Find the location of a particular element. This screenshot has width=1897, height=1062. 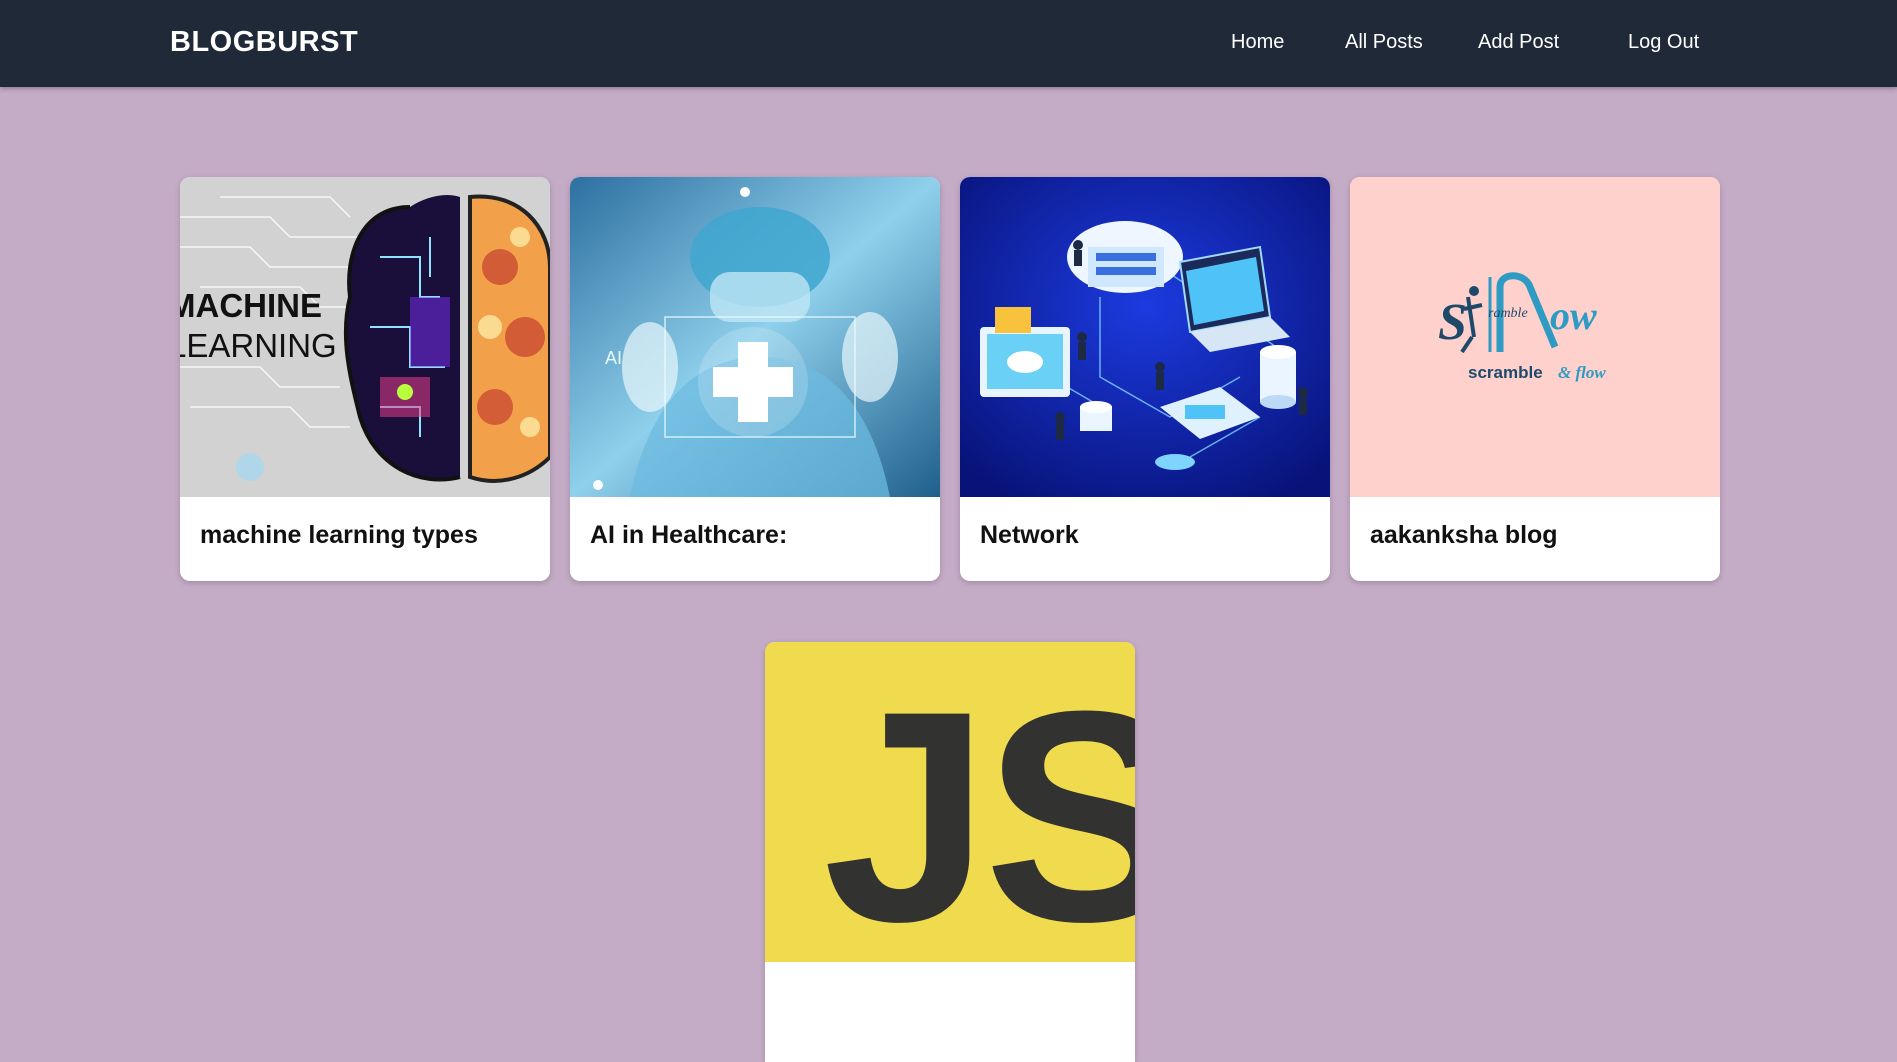

ramble-text: ramble is located at coordinates (1508, 313).